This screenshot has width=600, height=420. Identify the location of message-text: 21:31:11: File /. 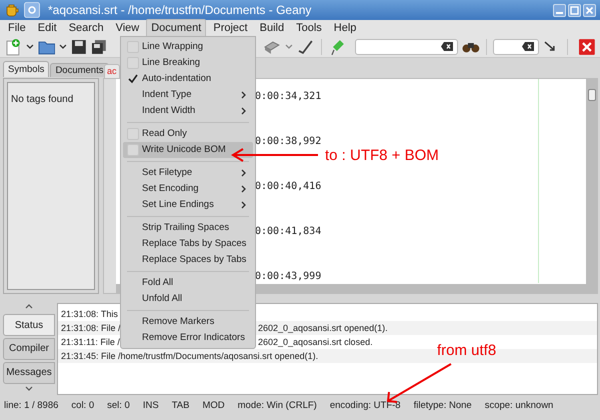
(90, 342).